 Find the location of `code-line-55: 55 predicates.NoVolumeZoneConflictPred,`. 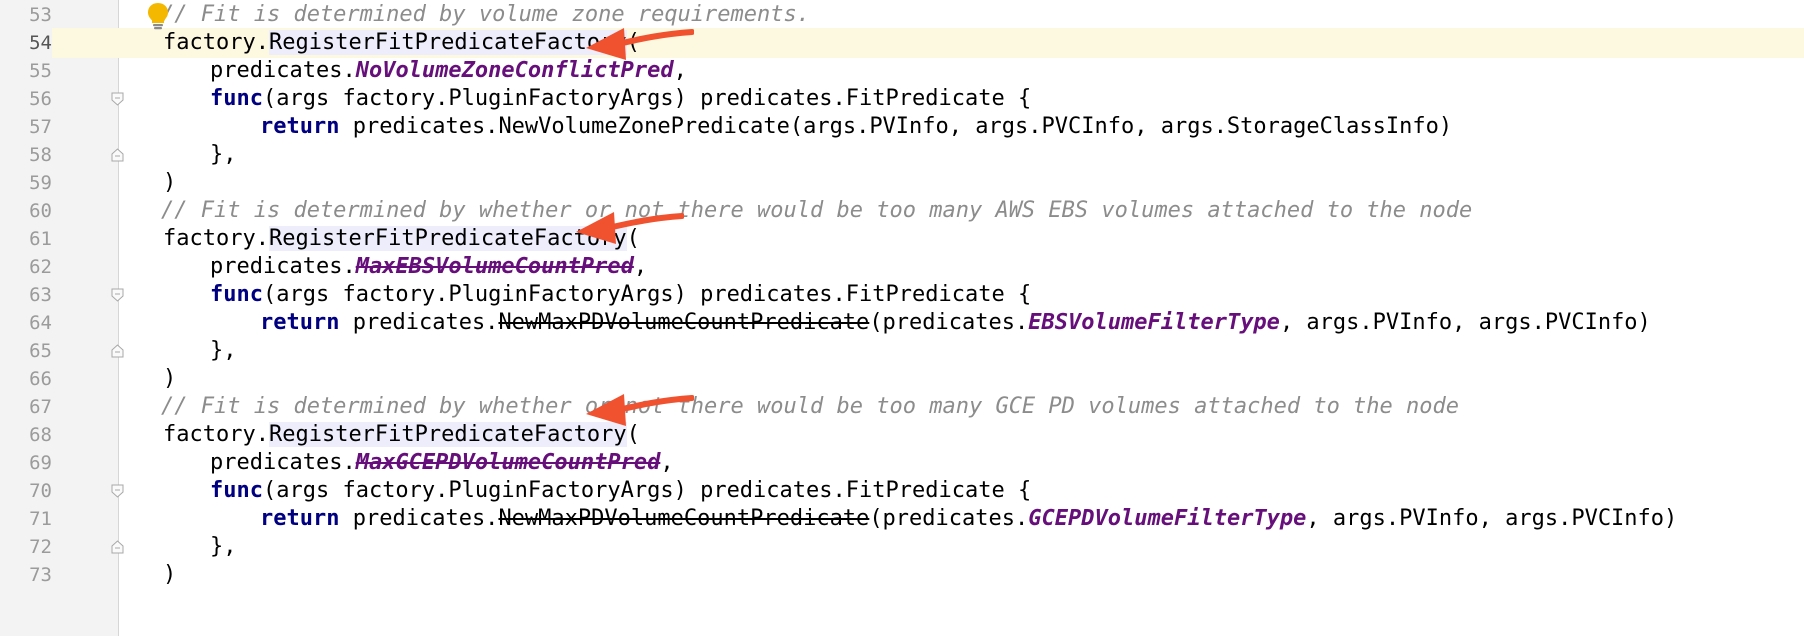

code-line-55: 55 predicates.NoVolumeZoneConflictPred, is located at coordinates (902, 71).